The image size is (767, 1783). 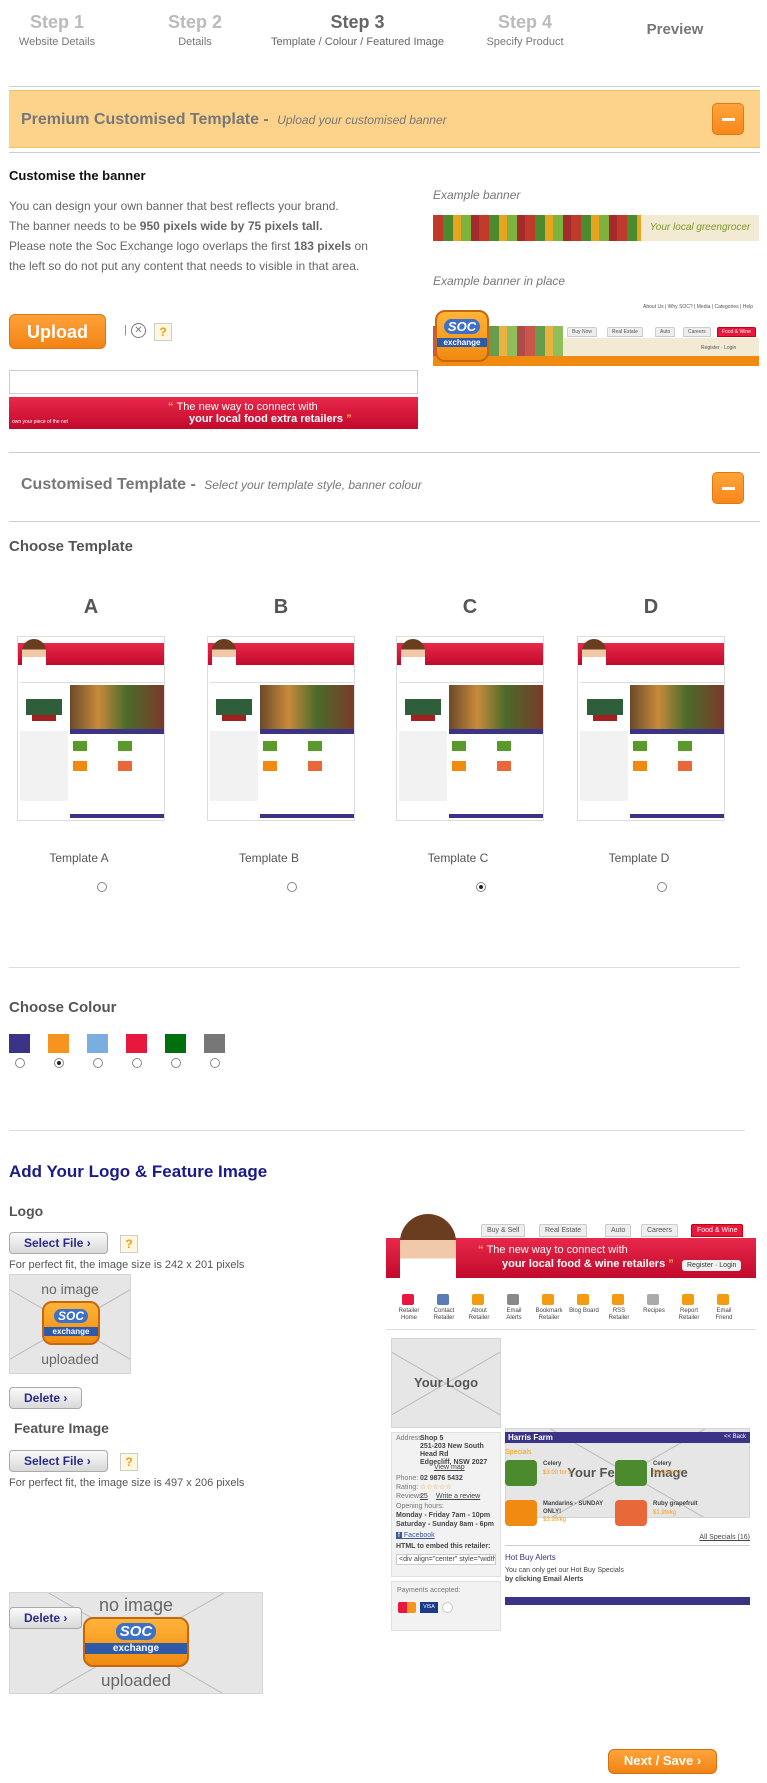 I want to click on example-in-place-caption: Example banner in place, so click(x=499, y=281).